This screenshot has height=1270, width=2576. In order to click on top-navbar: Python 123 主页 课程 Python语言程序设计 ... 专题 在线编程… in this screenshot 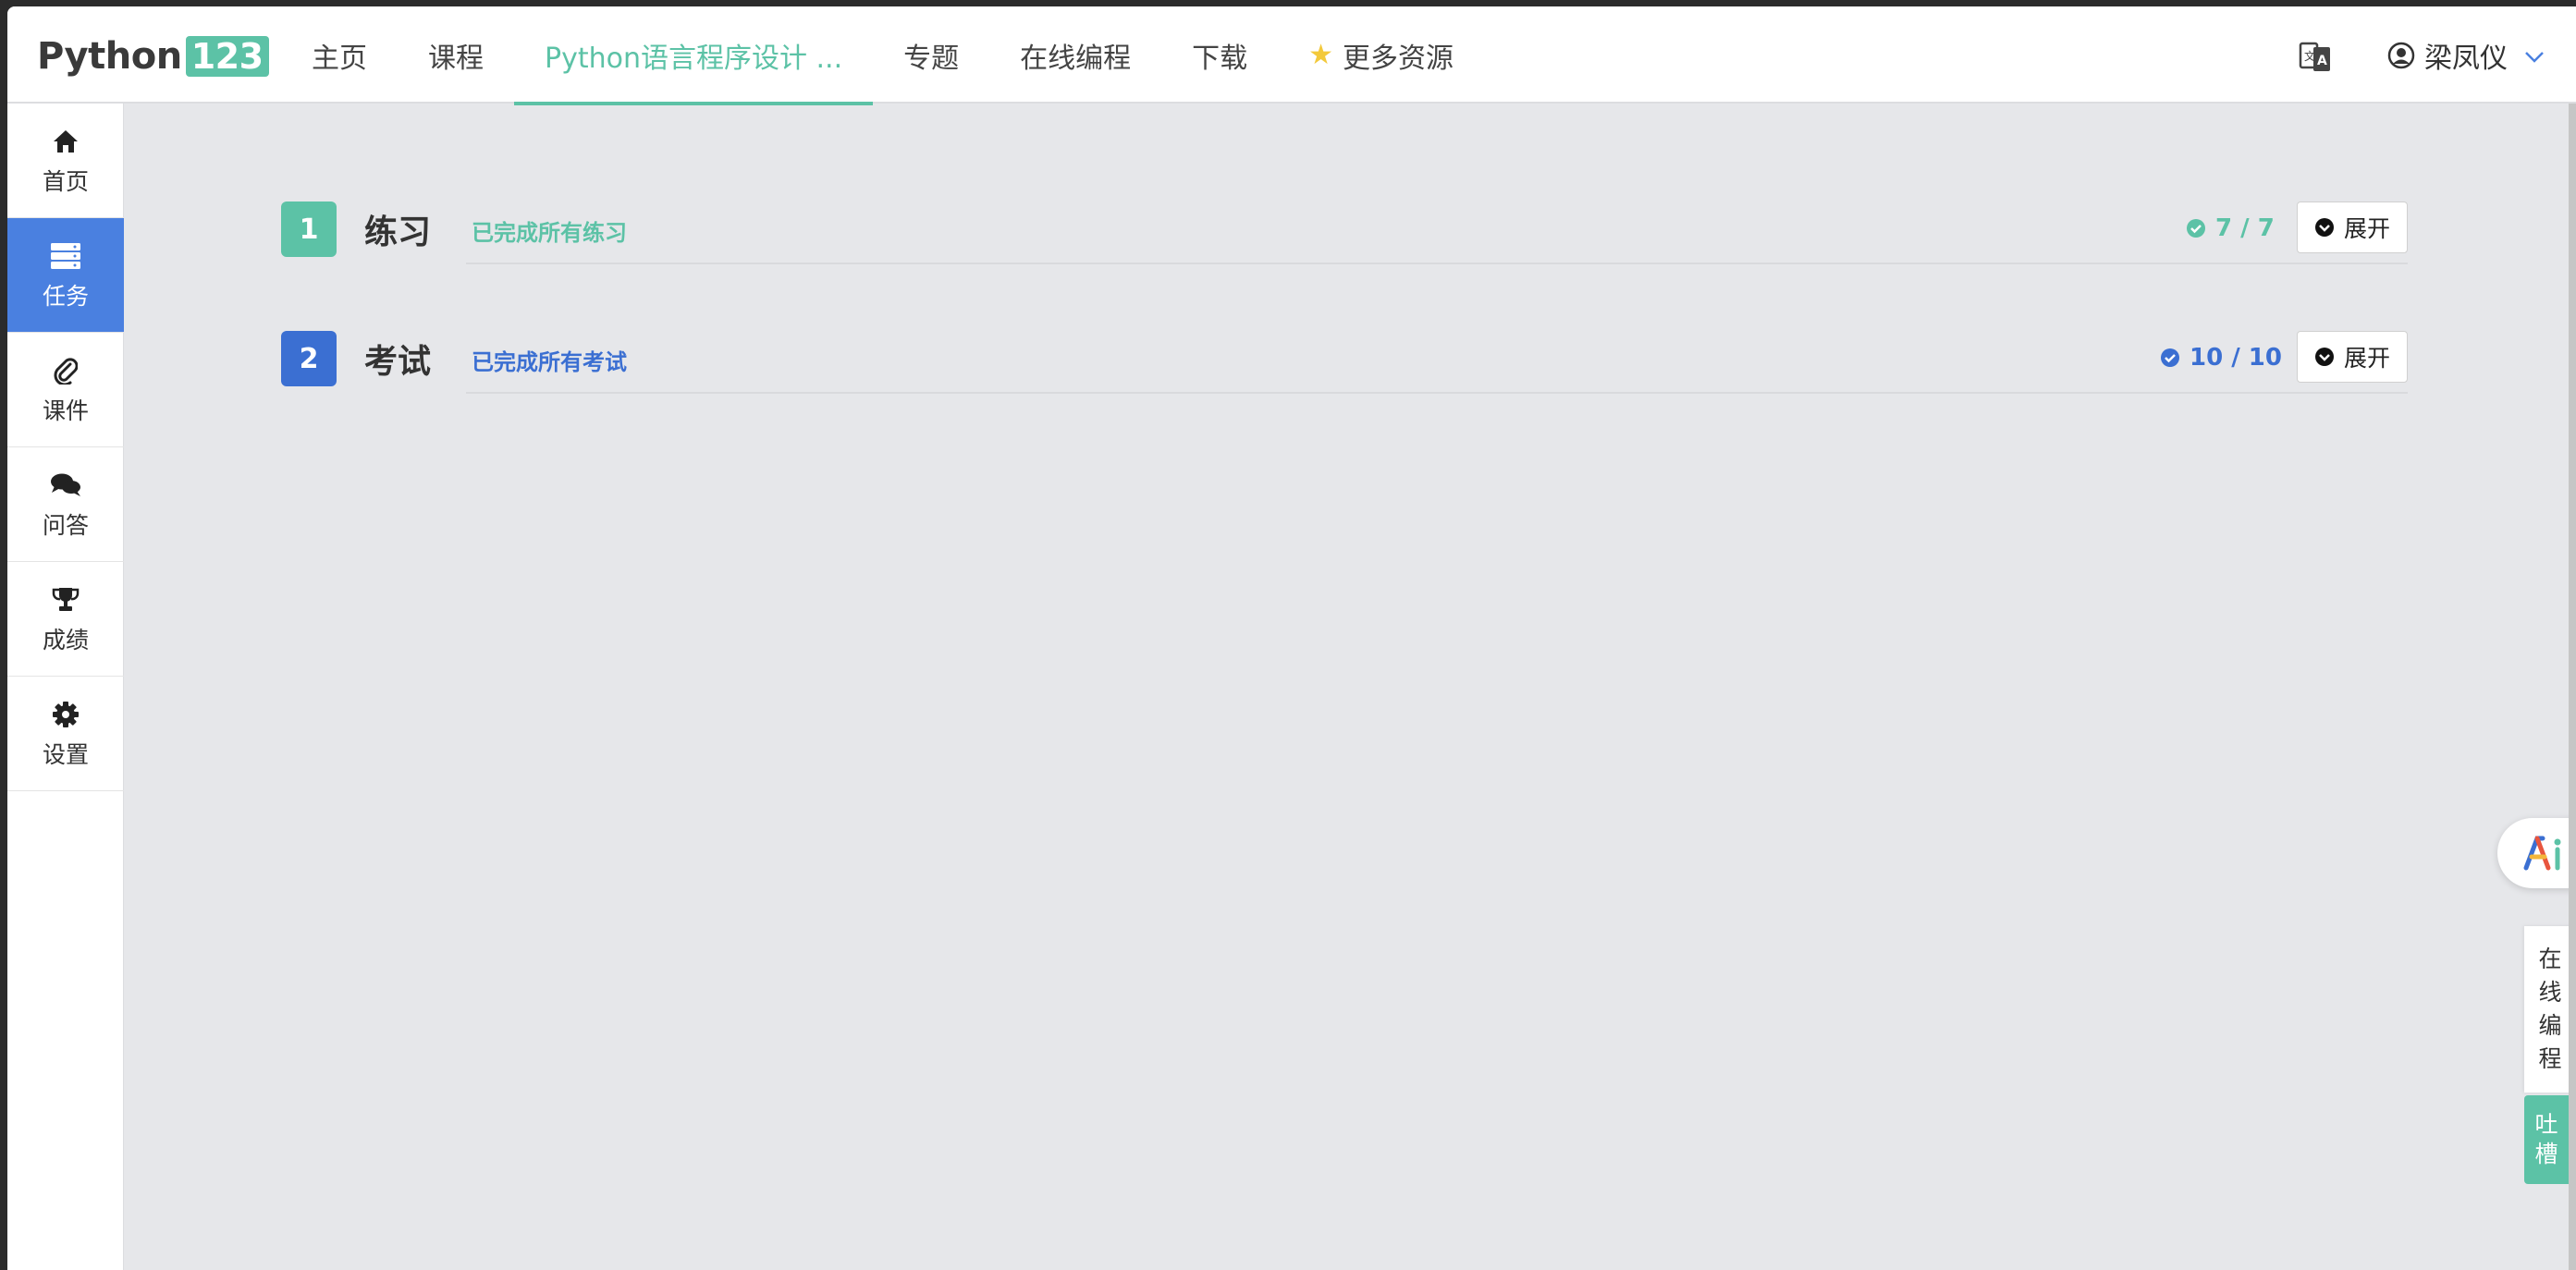, I will do `click(1291, 55)`.